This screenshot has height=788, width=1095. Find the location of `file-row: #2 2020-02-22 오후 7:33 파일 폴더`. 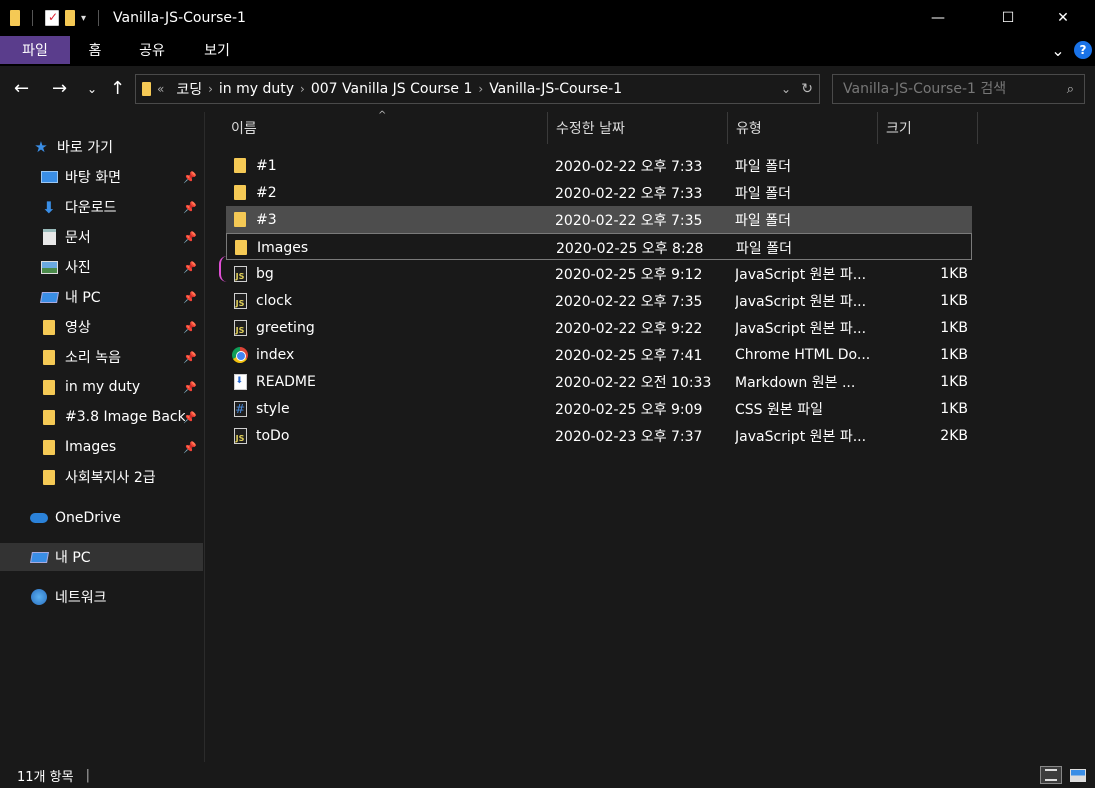

file-row: #2 2020-02-22 오후 7:33 파일 폴더 is located at coordinates (599, 192).